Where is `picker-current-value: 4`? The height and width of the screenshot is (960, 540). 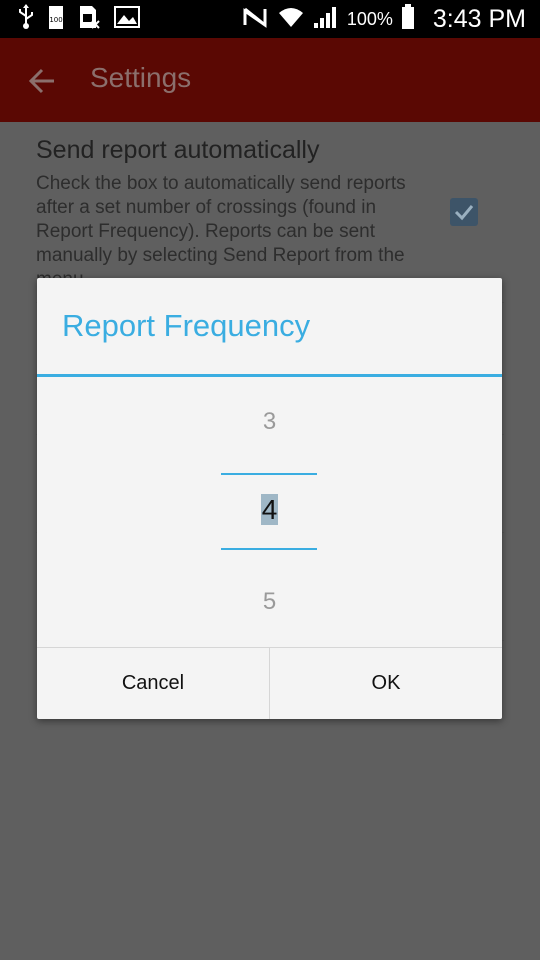 picker-current-value: 4 is located at coordinates (269, 509).